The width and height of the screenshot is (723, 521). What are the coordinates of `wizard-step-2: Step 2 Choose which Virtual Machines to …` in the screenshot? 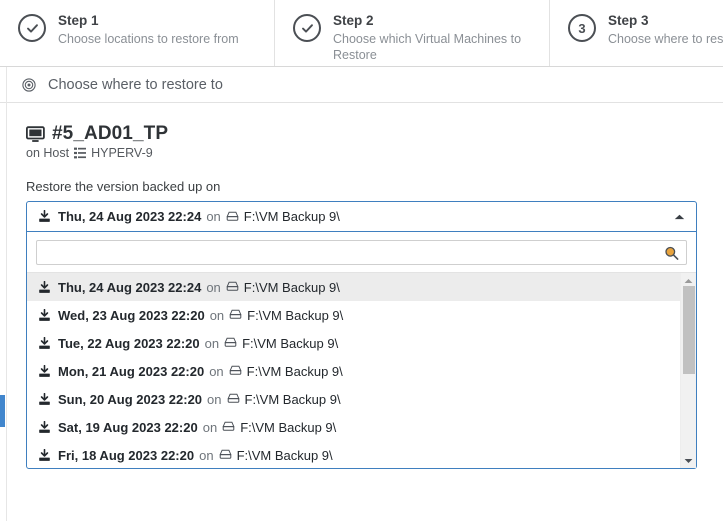 It's located at (412, 33).